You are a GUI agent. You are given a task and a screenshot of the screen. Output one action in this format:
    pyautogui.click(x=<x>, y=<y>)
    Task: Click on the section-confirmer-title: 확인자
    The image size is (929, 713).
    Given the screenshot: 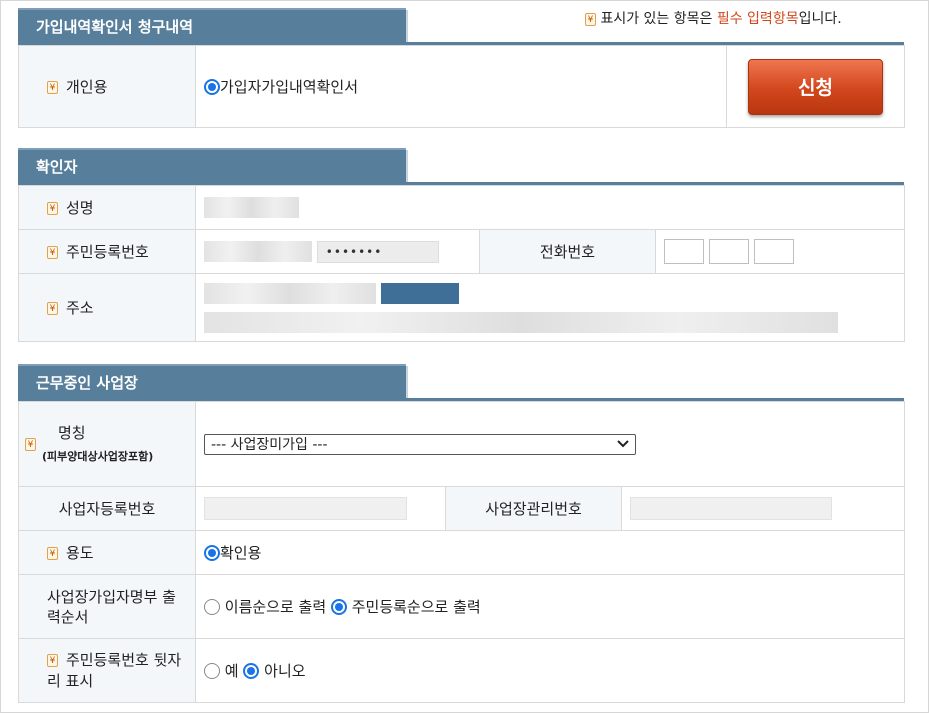 What is the action you would take?
    pyautogui.click(x=213, y=166)
    